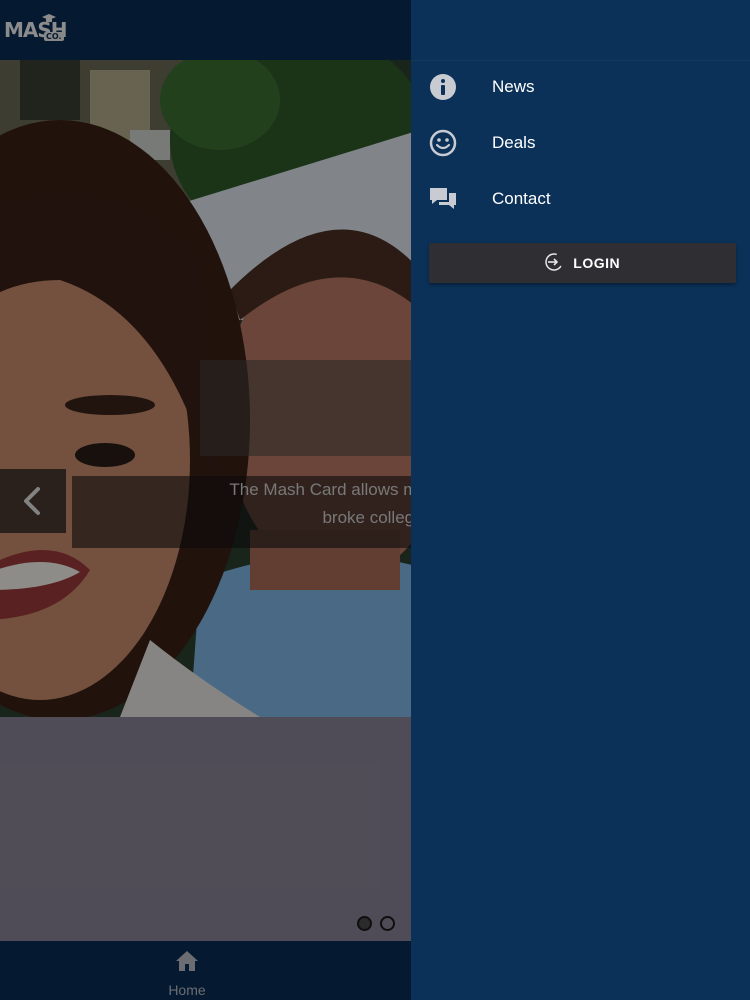  What do you see at coordinates (580, 87) in the screenshot?
I see `drawer-item-news: News` at bounding box center [580, 87].